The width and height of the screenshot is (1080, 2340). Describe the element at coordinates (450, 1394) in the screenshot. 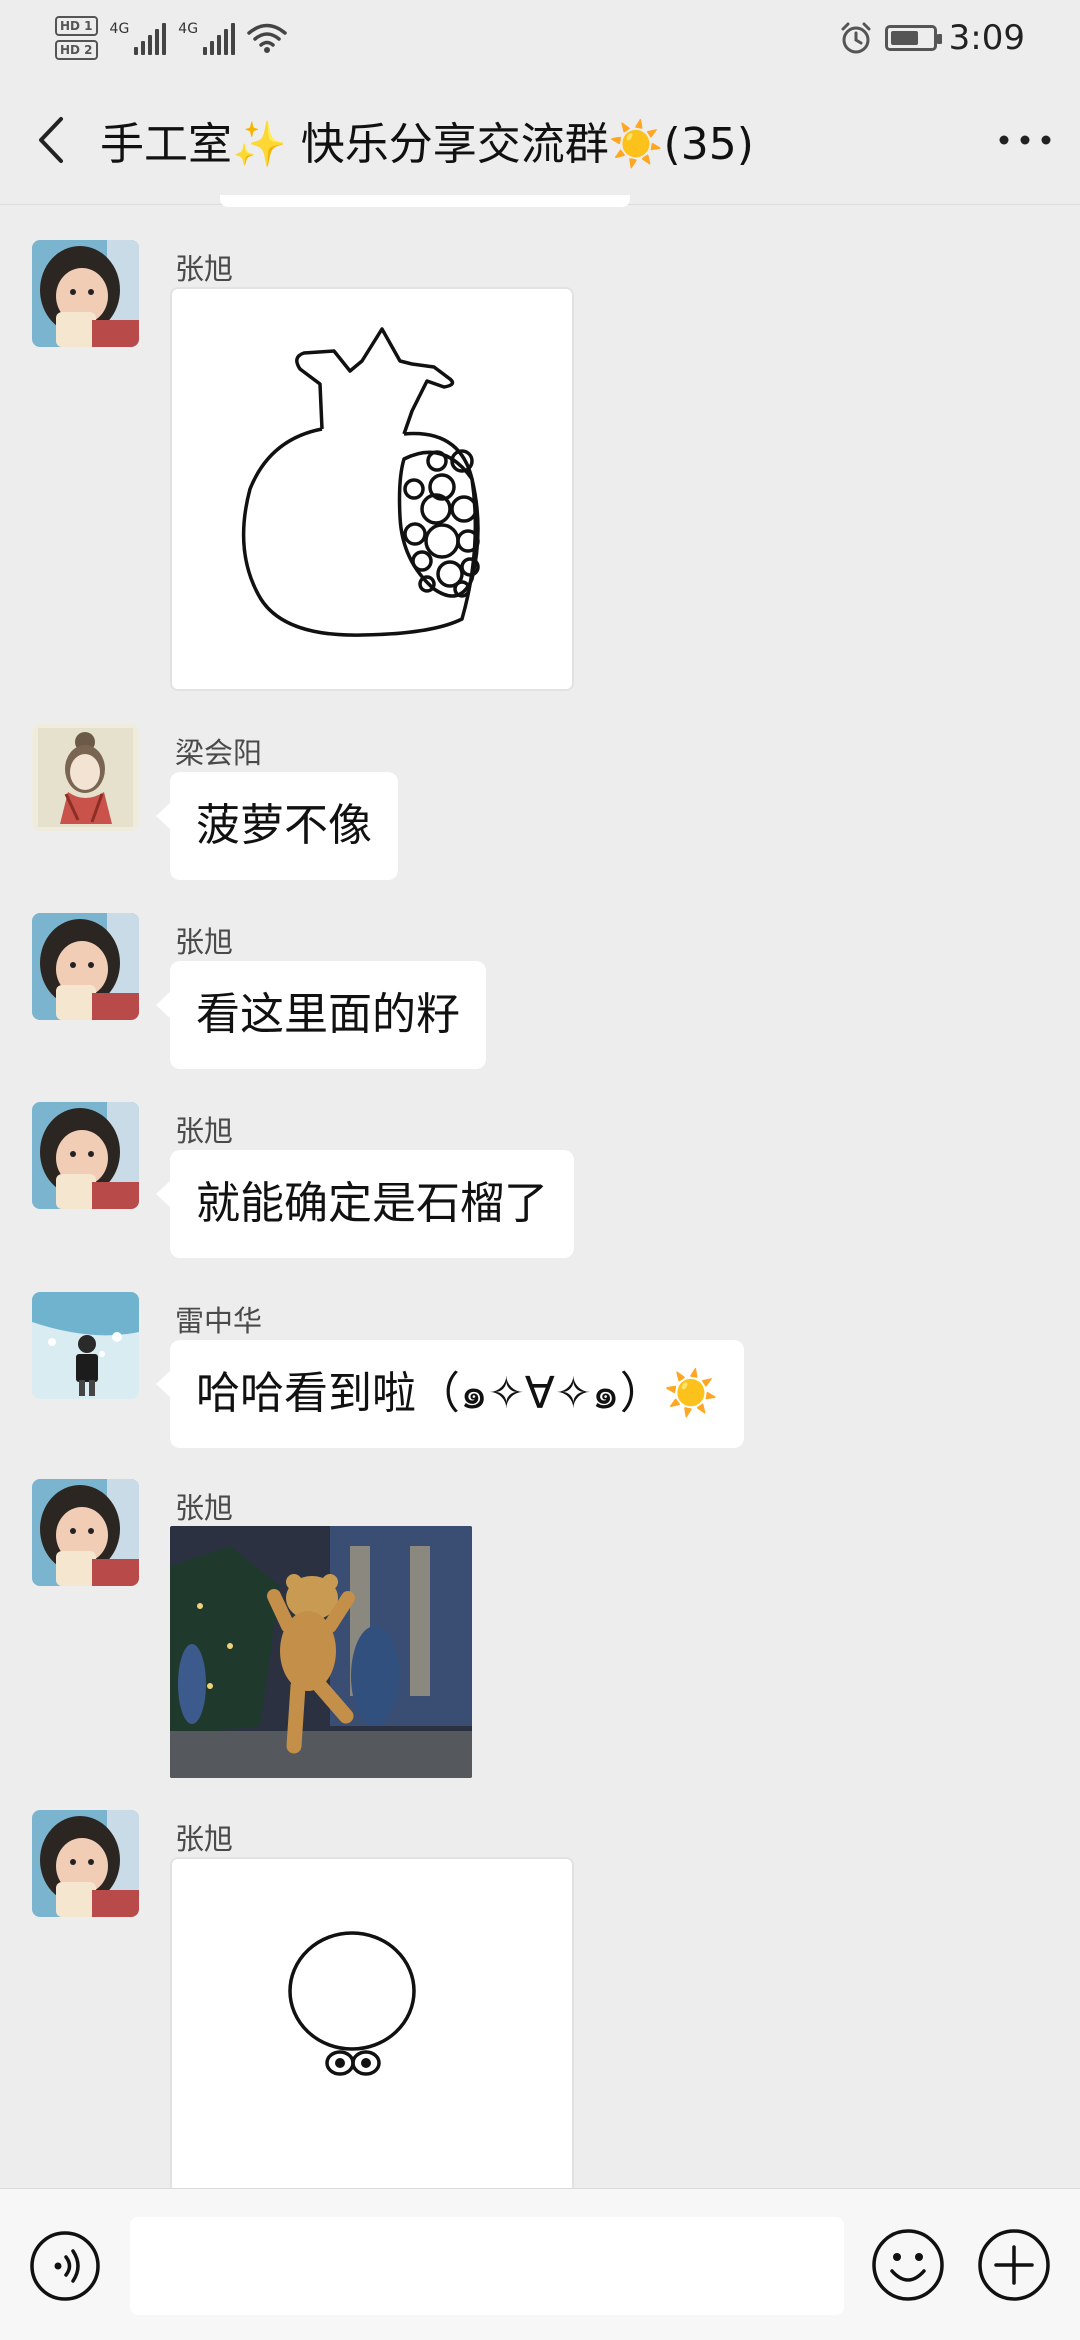

I see `text-message: 哈哈看到啦（๑✧∀✧๑）☀️` at that location.